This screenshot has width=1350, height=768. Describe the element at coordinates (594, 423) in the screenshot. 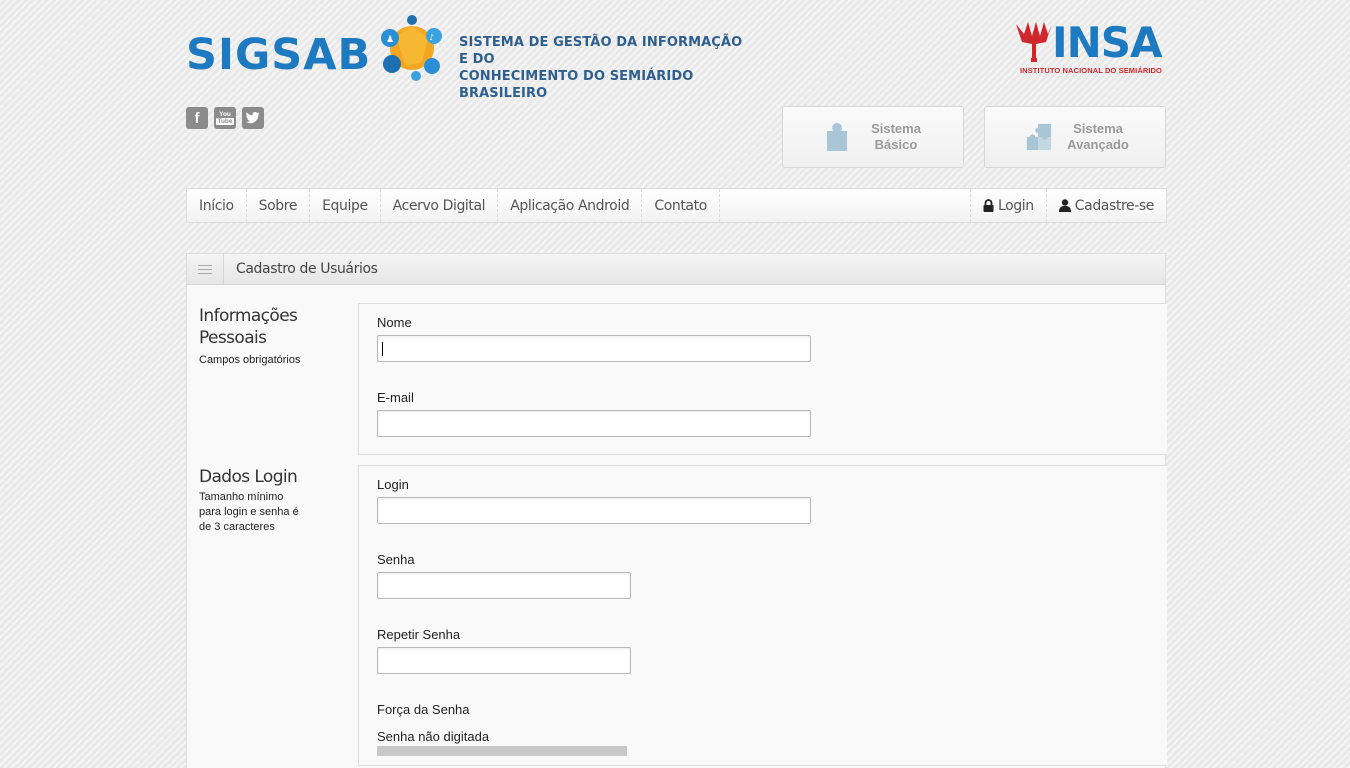

I see `email-input` at that location.